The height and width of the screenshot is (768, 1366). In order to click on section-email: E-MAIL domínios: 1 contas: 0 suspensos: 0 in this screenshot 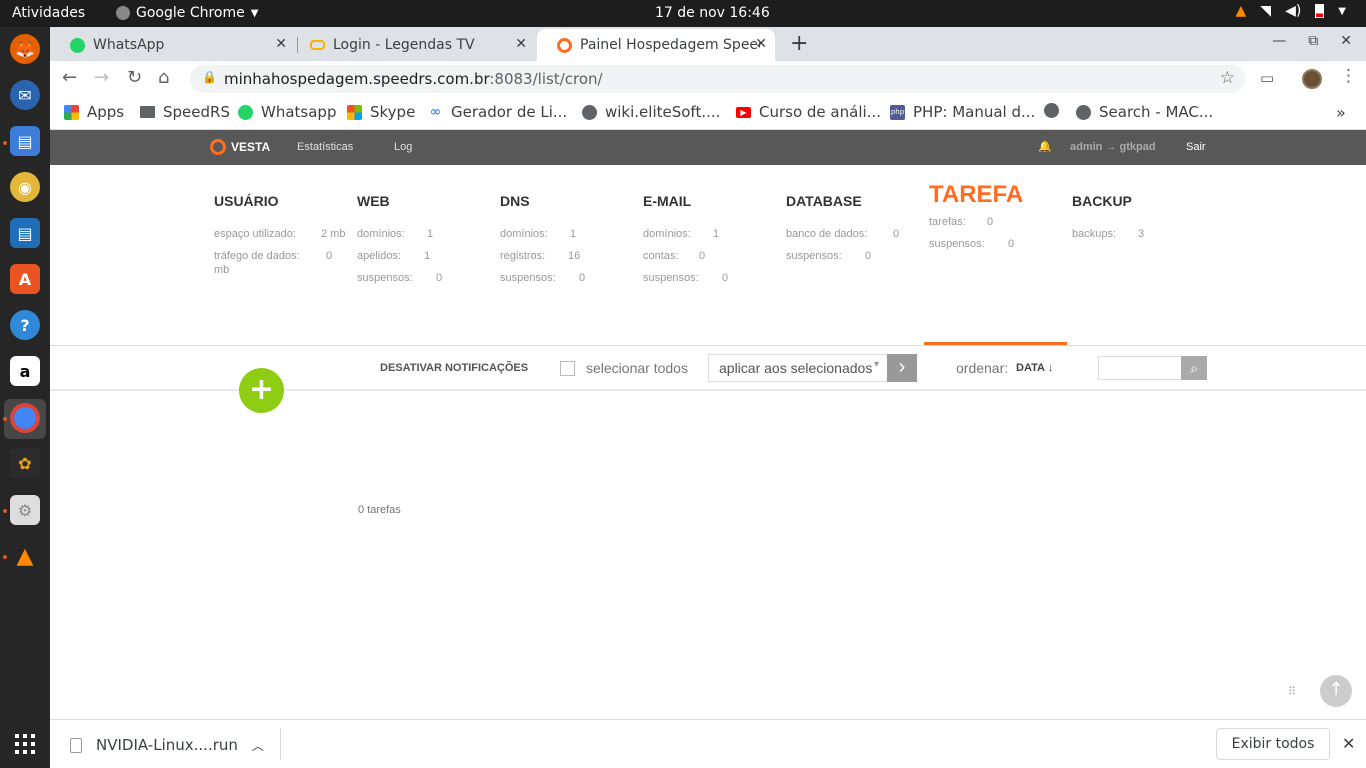, I will do `click(685, 244)`.